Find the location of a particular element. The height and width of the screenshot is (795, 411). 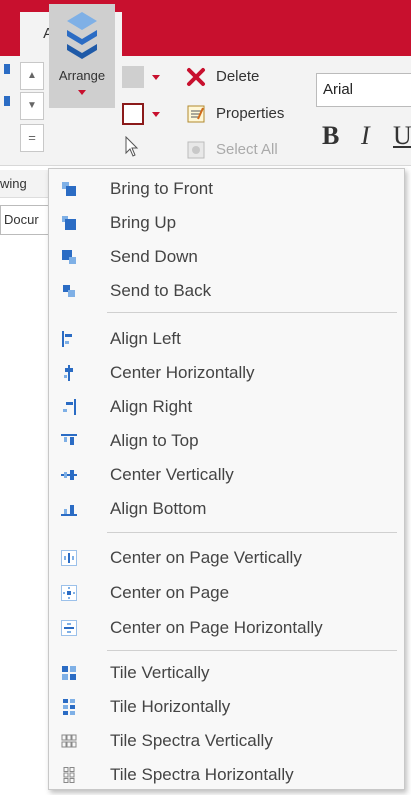

delete-button: Delete is located at coordinates (222, 77).